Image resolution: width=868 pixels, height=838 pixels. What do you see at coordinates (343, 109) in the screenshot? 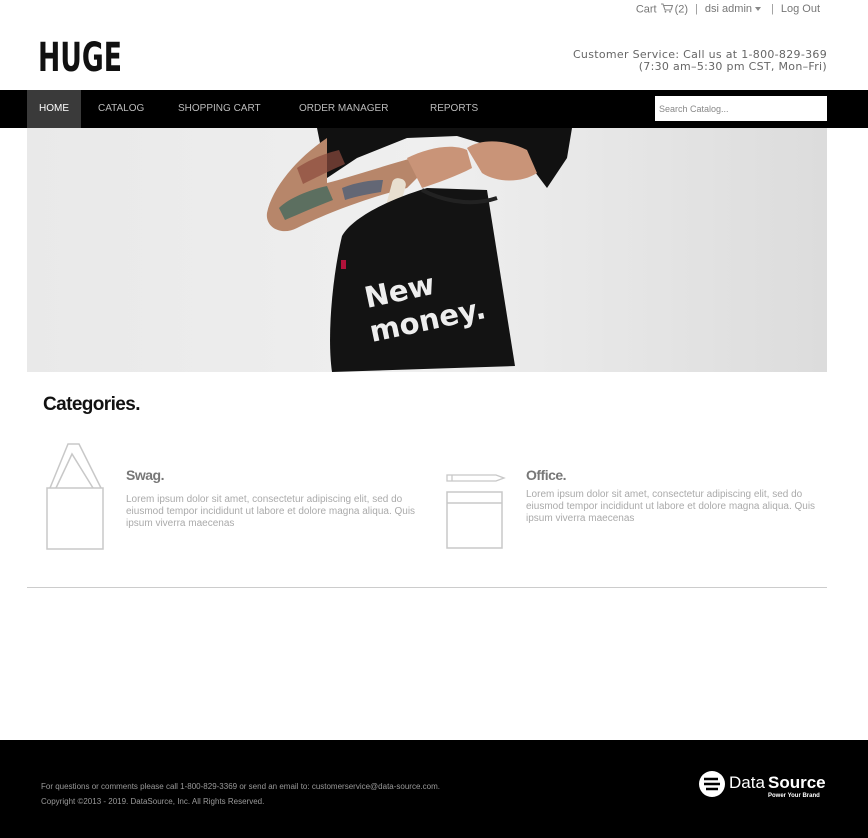
I see `nav-item-order-manager: ORDER MANAGER` at bounding box center [343, 109].